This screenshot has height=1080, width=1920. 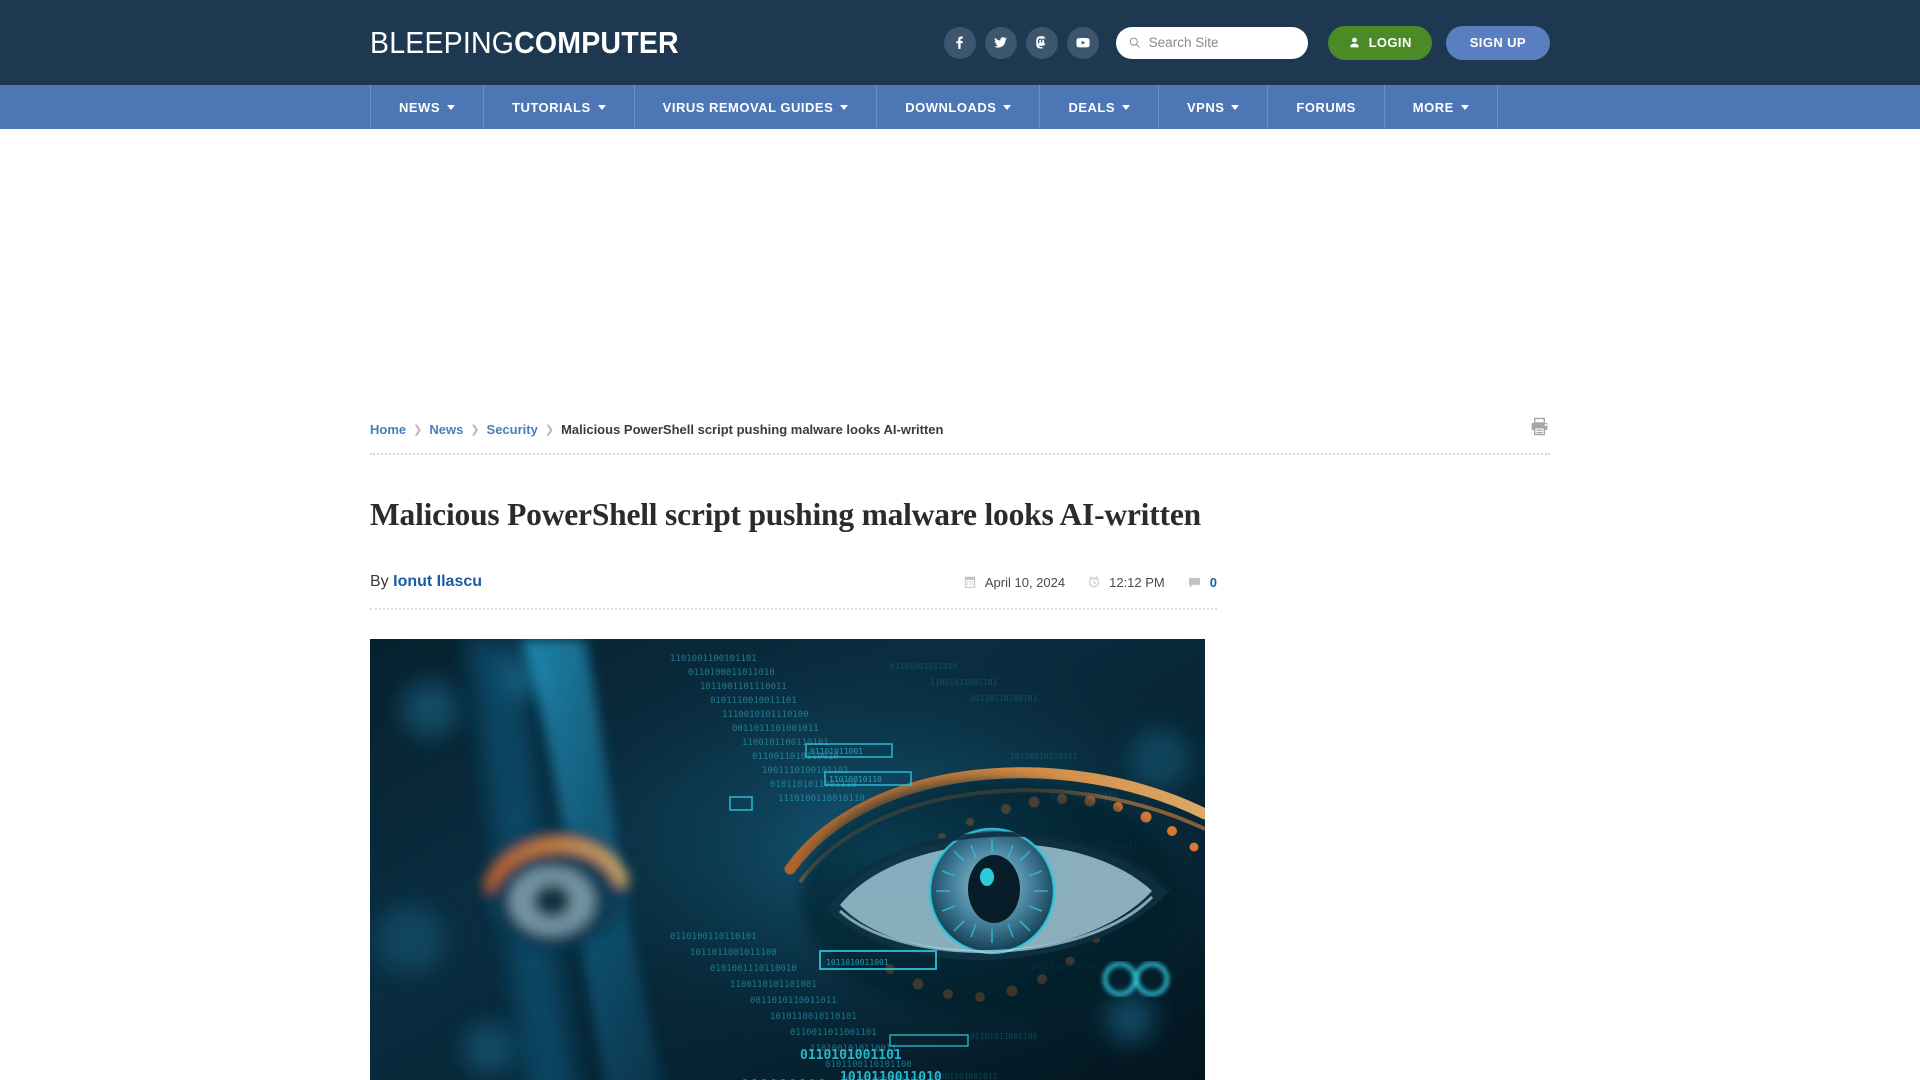 What do you see at coordinates (960, 454) in the screenshot?
I see `breadcrumb-divider` at bounding box center [960, 454].